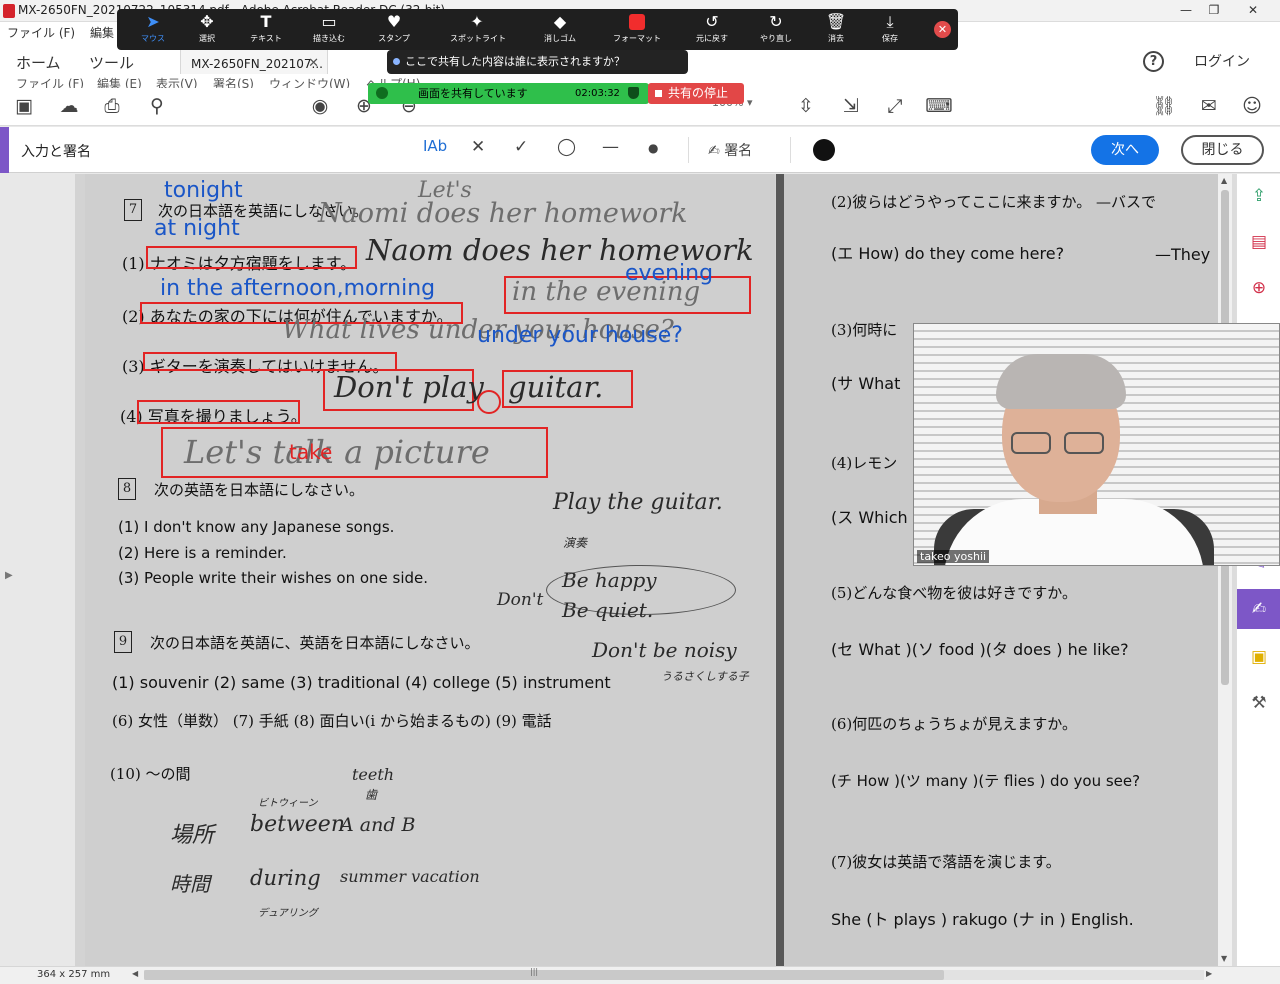 The width and height of the screenshot is (1280, 984). Describe the element at coordinates (982, 919) in the screenshot. I see `right-answer-7: She (ト plays ) rakugo (ナ in ) English.` at that location.